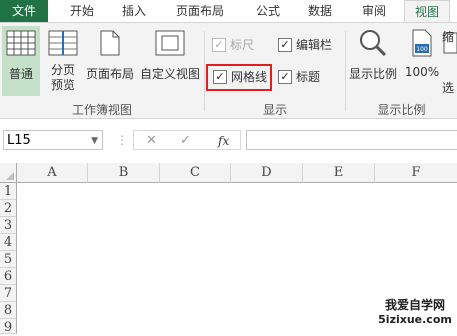 The image size is (457, 336). Describe the element at coordinates (223, 141) in the screenshot. I see `insert-function-icon: fx` at that location.